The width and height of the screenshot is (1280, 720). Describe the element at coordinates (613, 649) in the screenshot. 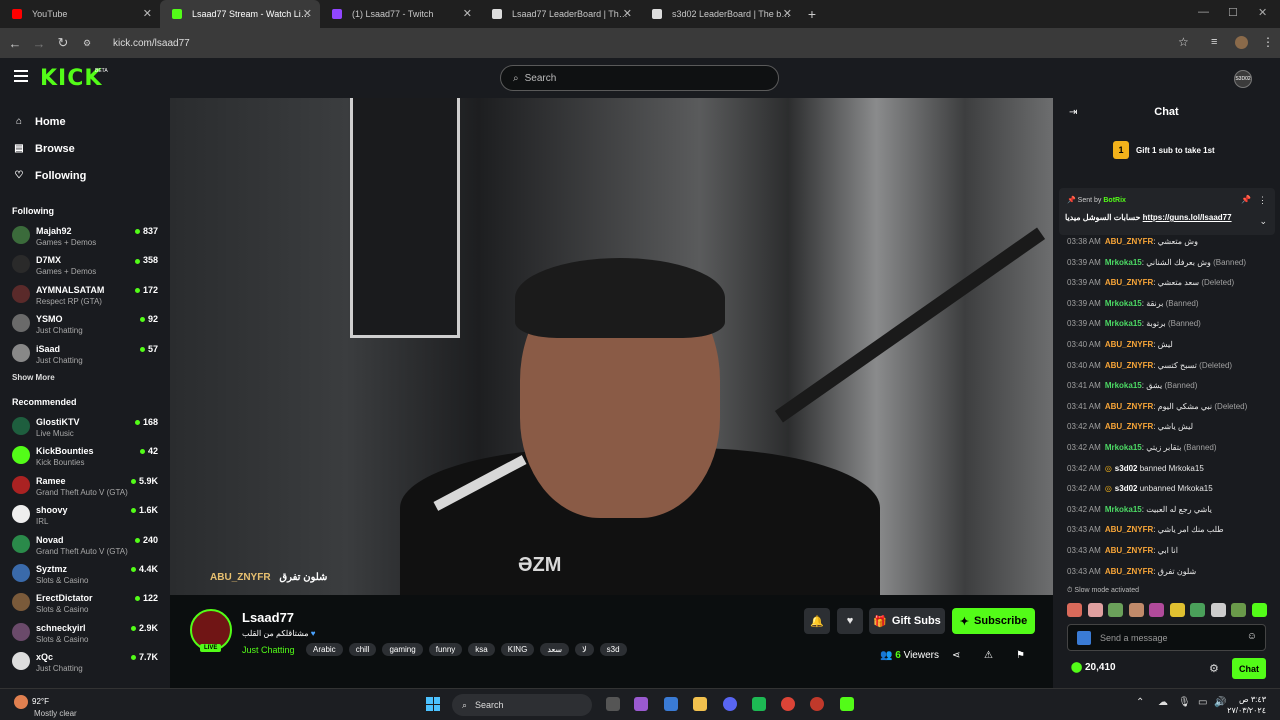

I see `tag-chip: s3d` at that location.